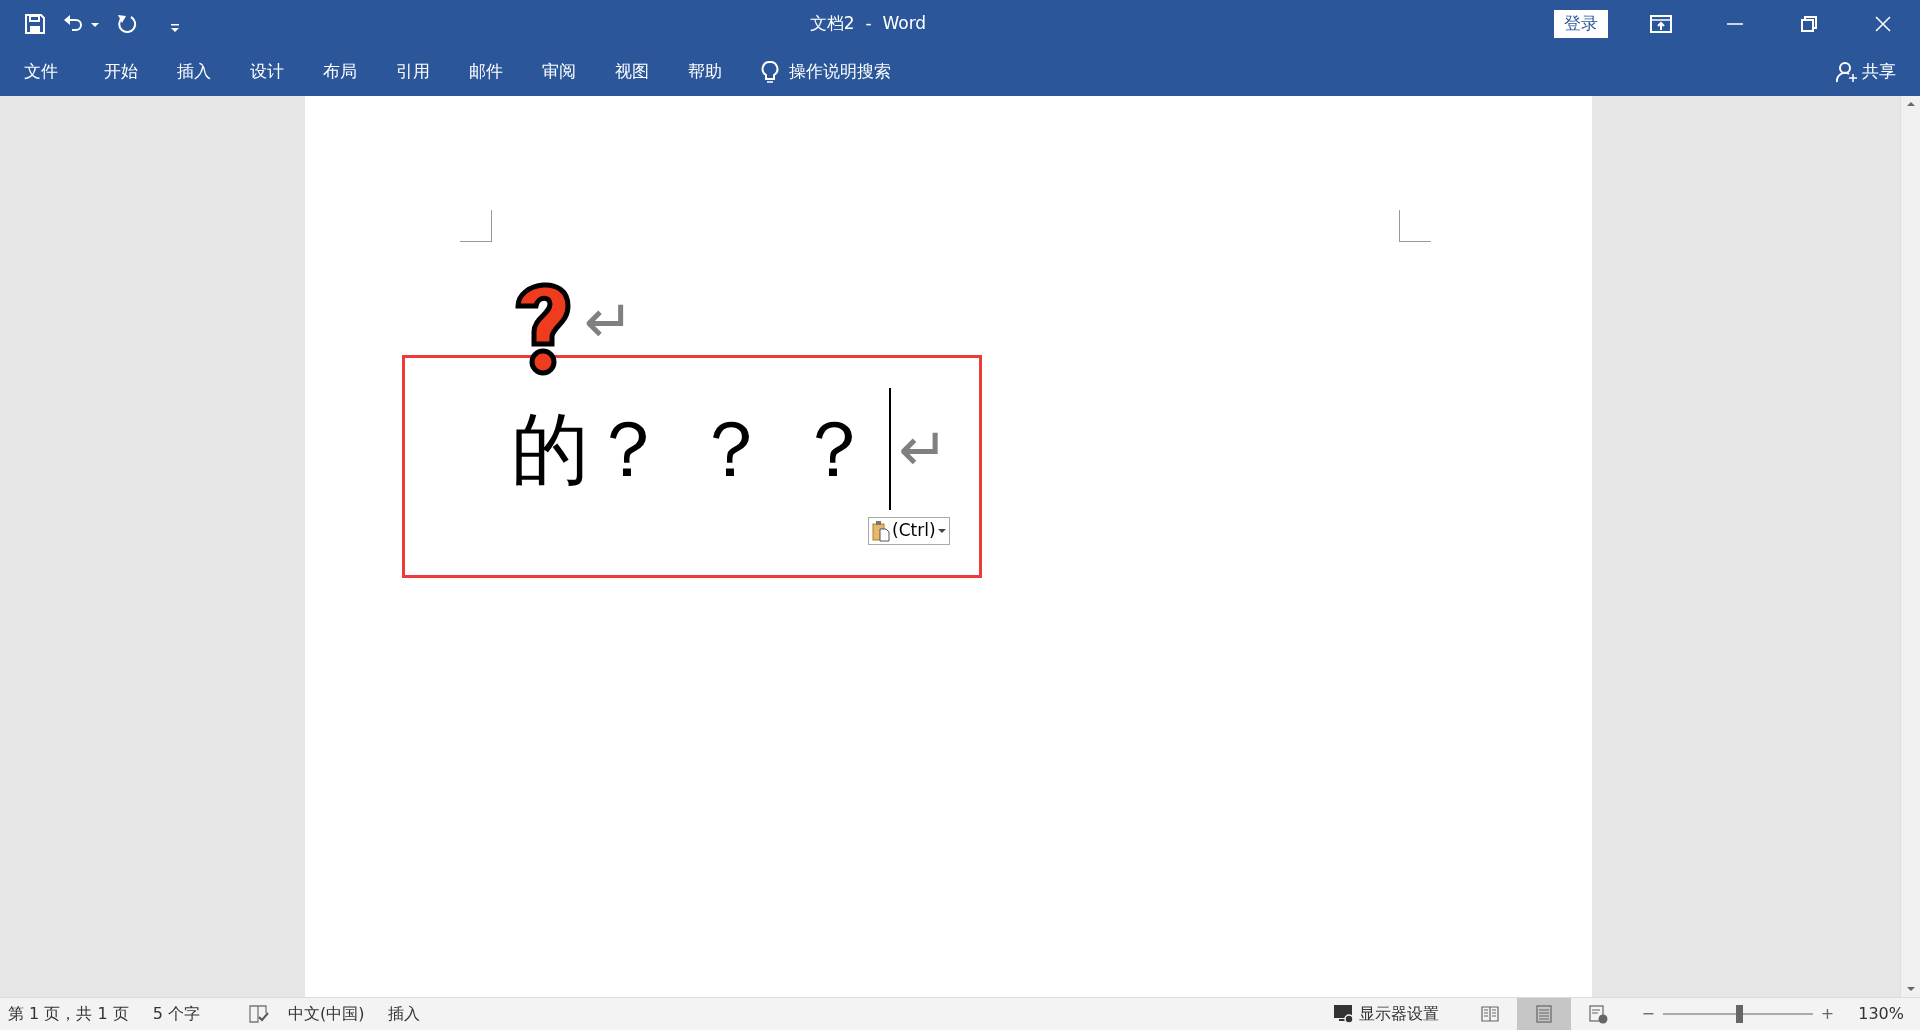 The image size is (1920, 1030). What do you see at coordinates (1866, 72) in the screenshot?
I see `share-button: 共享` at bounding box center [1866, 72].